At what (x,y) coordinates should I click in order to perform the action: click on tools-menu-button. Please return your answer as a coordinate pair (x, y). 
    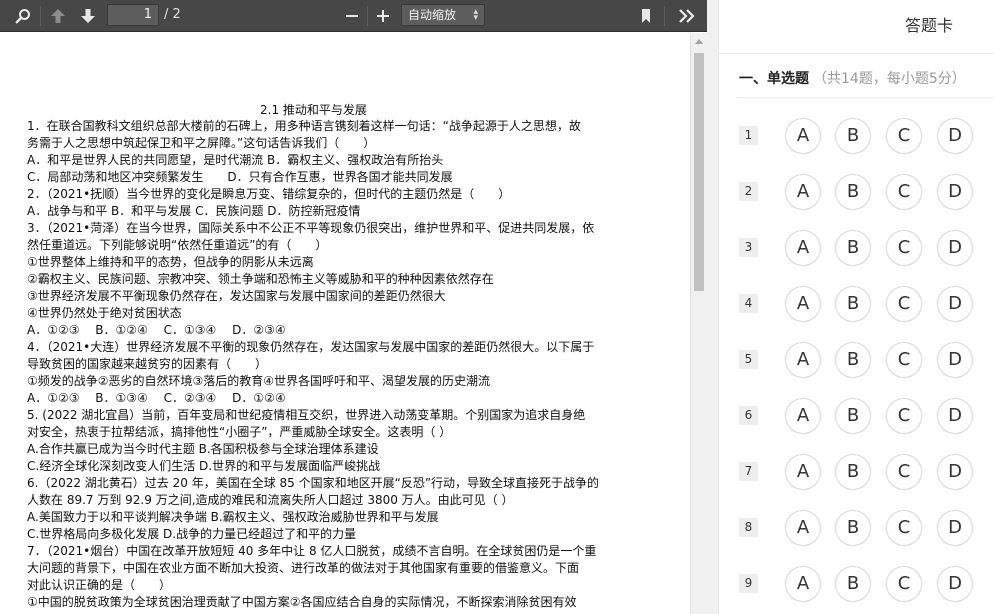
    Looking at the image, I should click on (687, 16).